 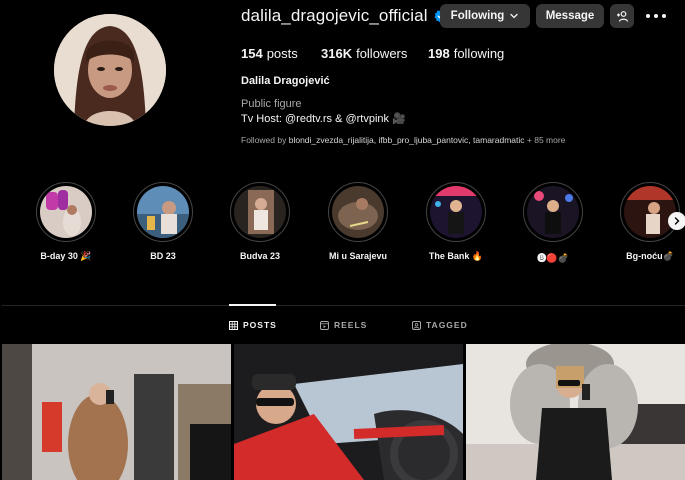 I want to click on chevron-down-icon, so click(x=514, y=16).